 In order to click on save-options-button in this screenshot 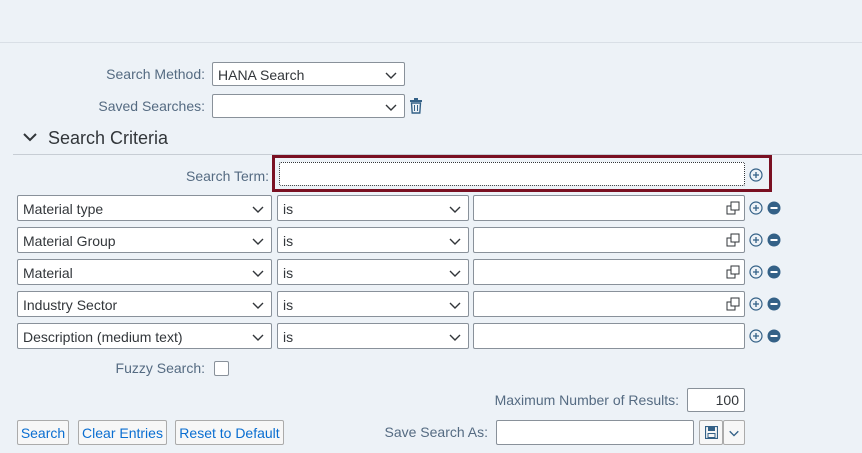, I will do `click(734, 432)`.